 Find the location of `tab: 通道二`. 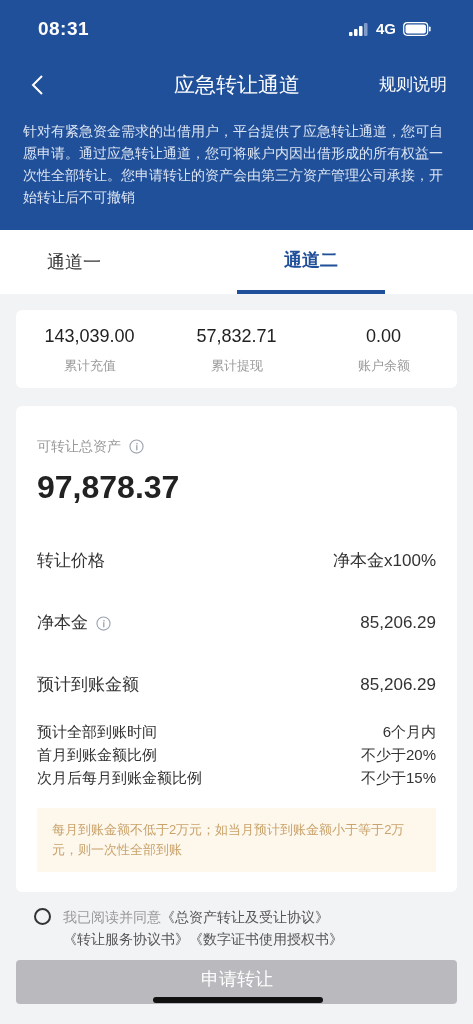

tab: 通道二 is located at coordinates (310, 262).